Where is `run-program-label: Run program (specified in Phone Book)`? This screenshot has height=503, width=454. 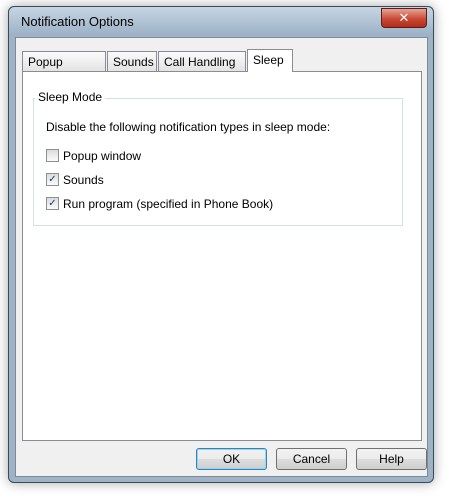
run-program-label: Run program (specified in Phone Book) is located at coordinates (168, 204).